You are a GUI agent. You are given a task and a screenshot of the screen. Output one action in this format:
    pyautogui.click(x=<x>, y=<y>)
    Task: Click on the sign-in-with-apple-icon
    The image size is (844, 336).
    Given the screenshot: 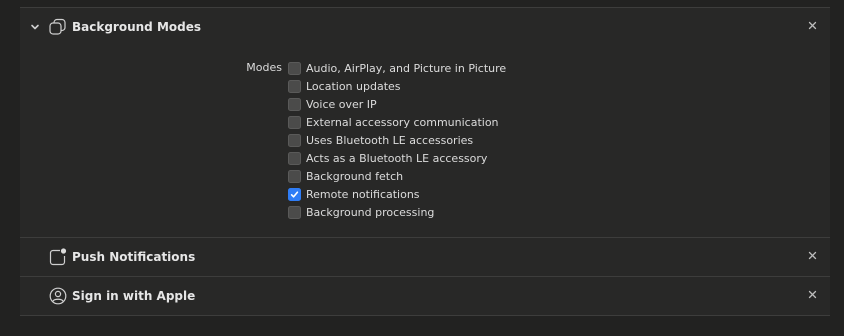 What is the action you would take?
    pyautogui.click(x=58, y=296)
    